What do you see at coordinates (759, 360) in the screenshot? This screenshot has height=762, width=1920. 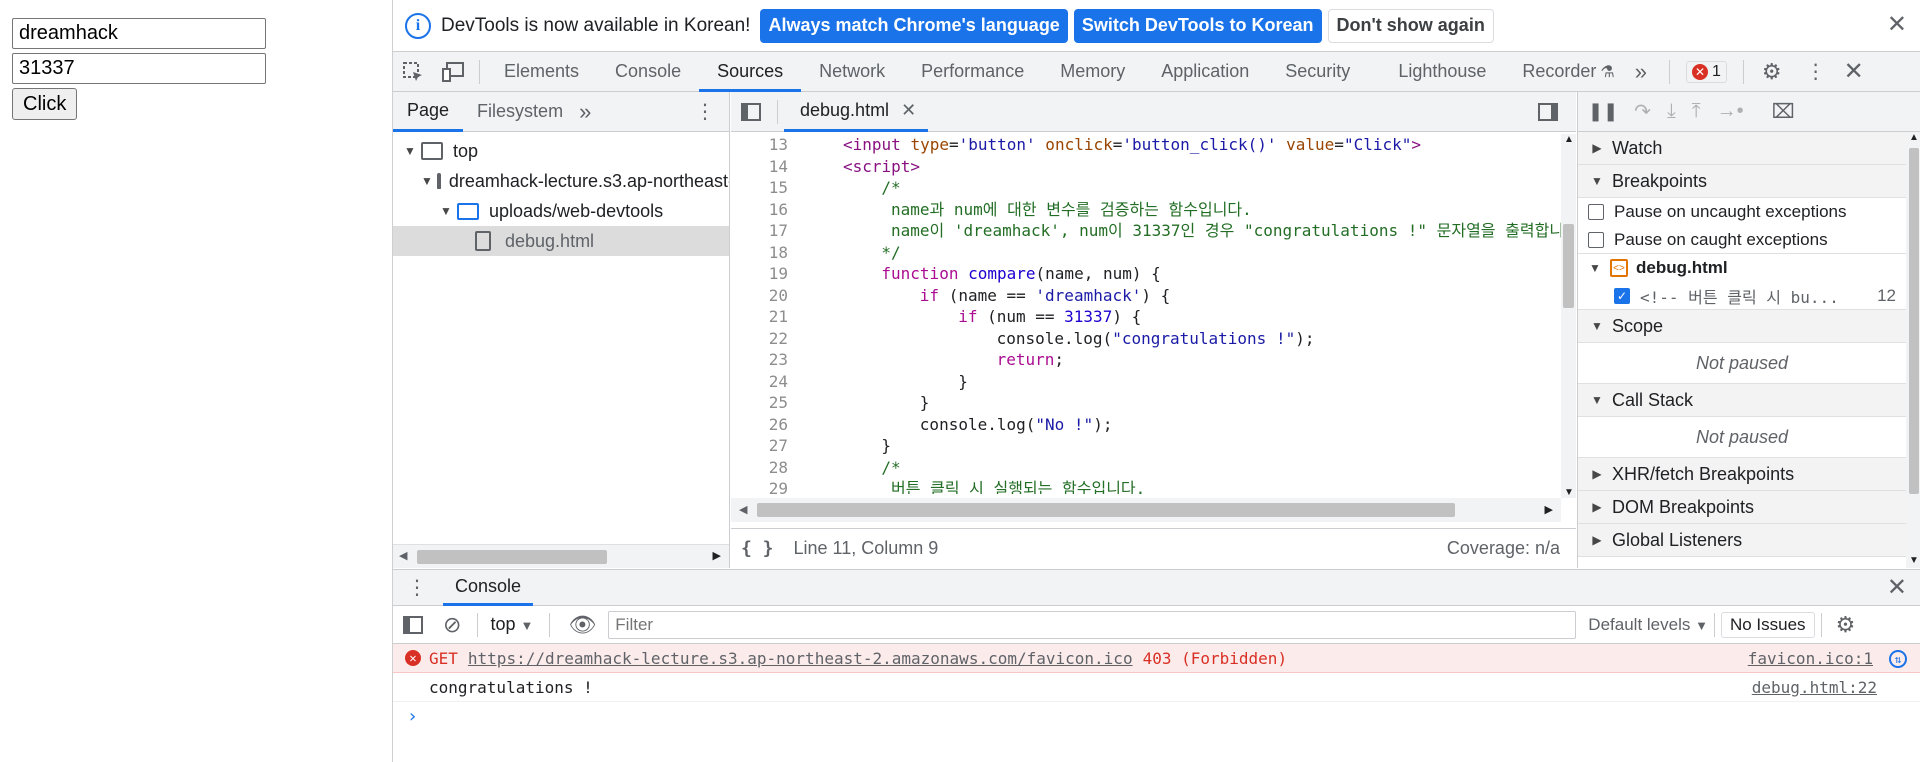 I see `line-number: 23` at bounding box center [759, 360].